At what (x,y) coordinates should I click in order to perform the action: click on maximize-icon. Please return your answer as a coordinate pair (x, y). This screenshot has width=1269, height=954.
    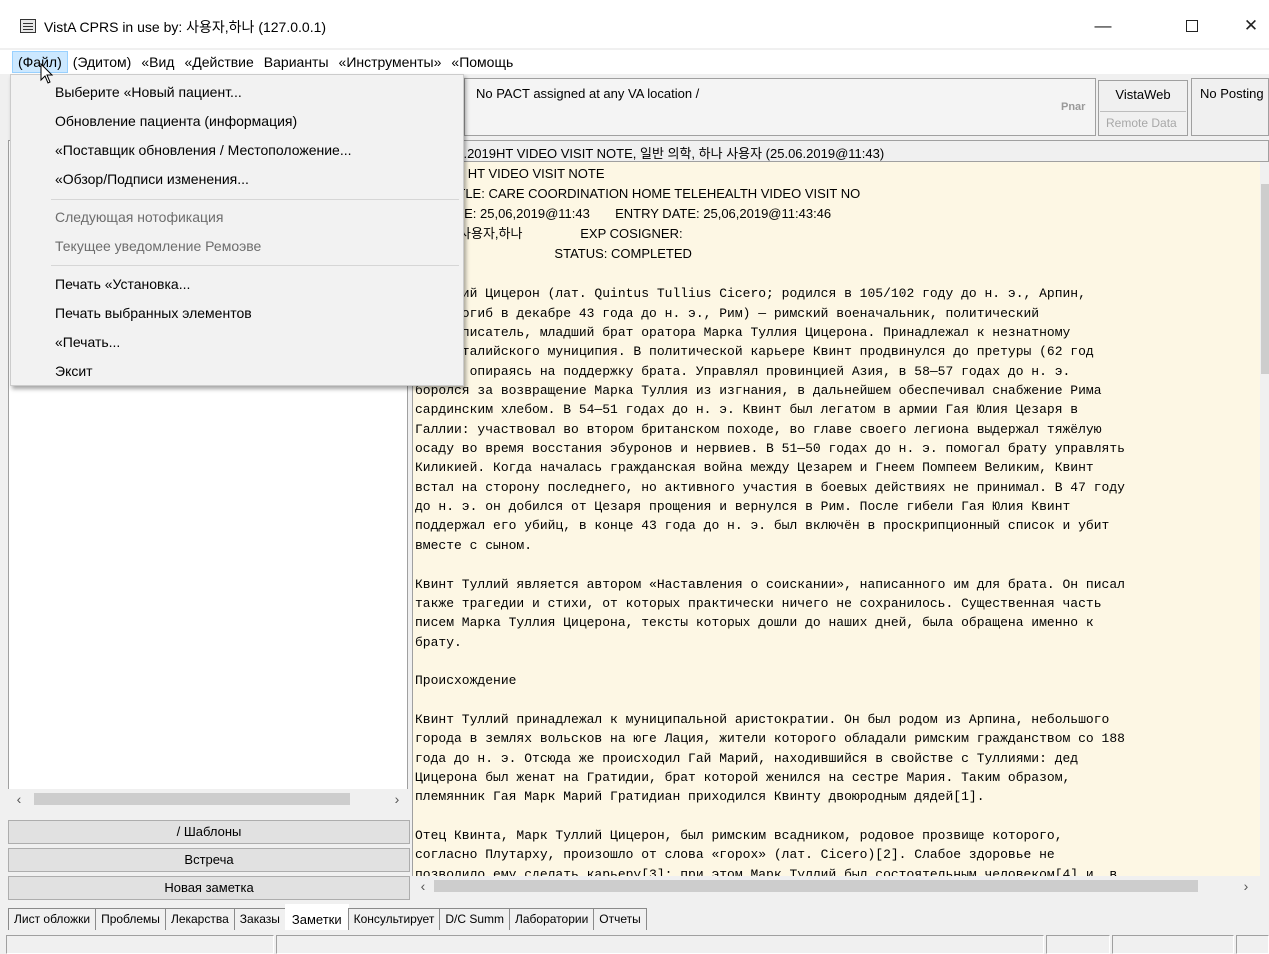
    Looking at the image, I should click on (1192, 26).